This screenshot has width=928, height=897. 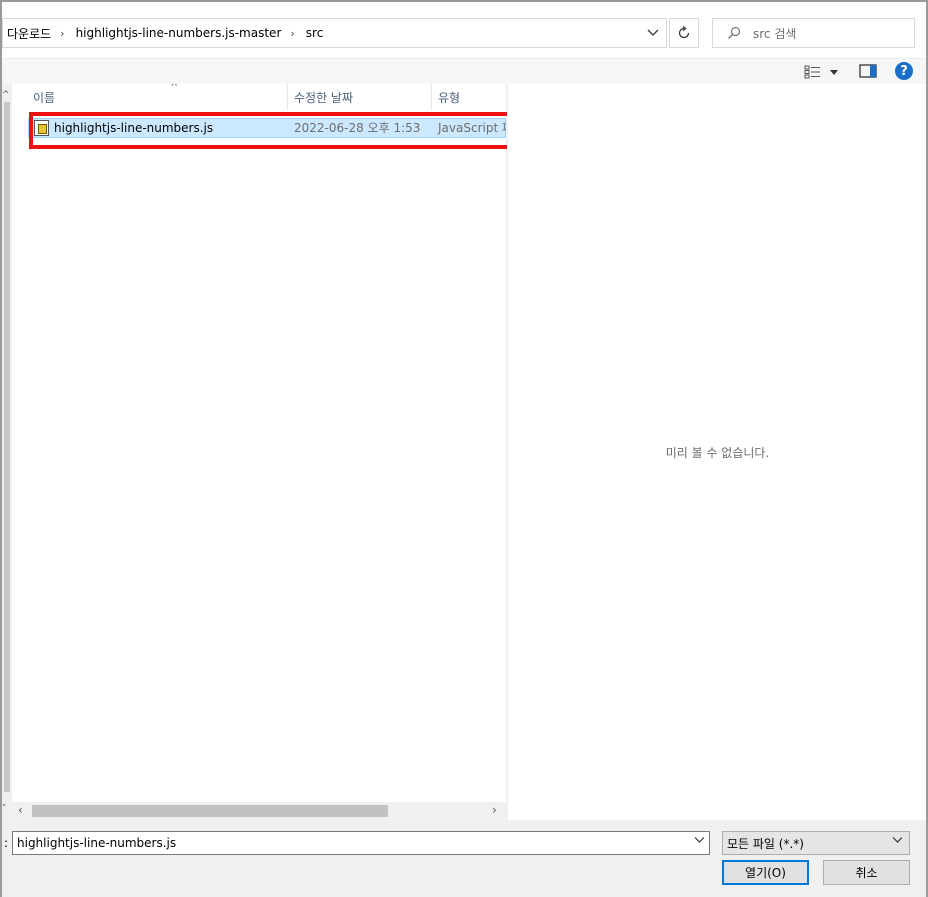 What do you see at coordinates (20, 810) in the screenshot?
I see `scroll-left-icon: ‹` at bounding box center [20, 810].